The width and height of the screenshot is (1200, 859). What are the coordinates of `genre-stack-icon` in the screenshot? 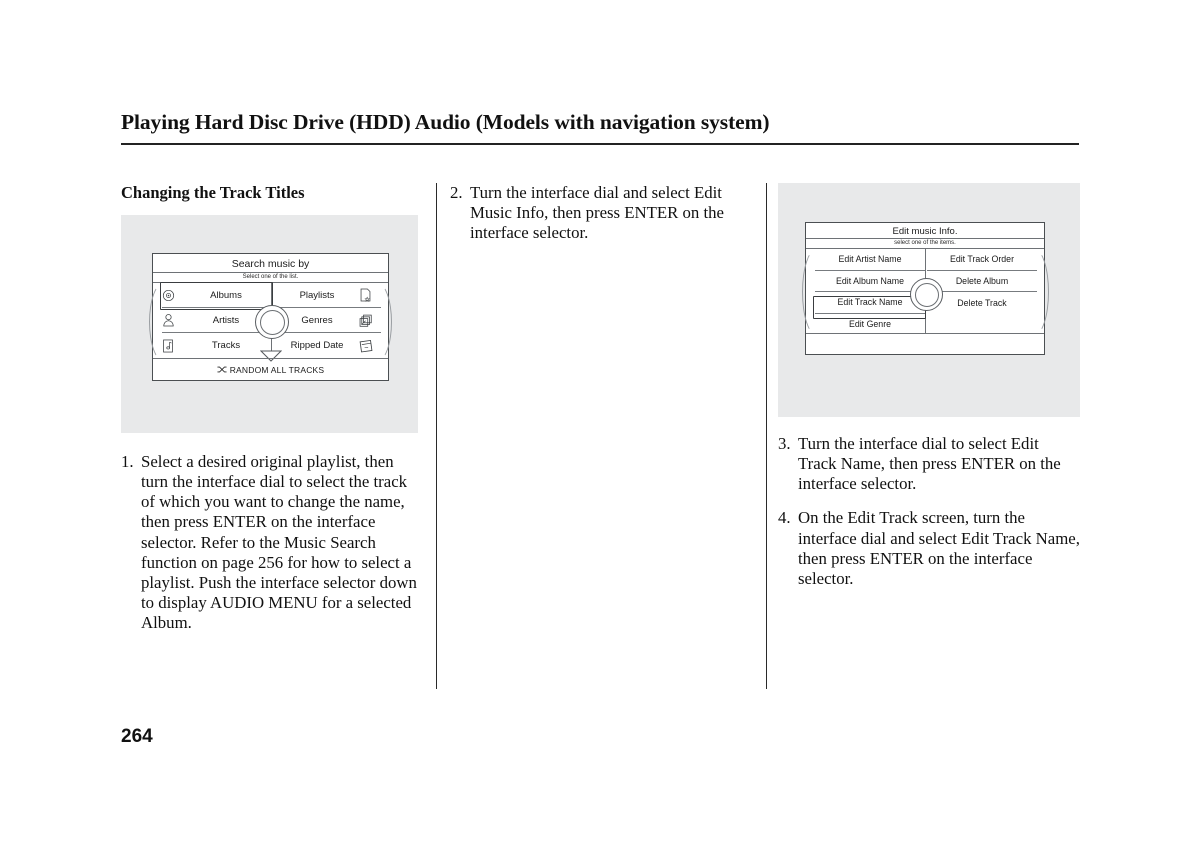 It's located at (370, 320).